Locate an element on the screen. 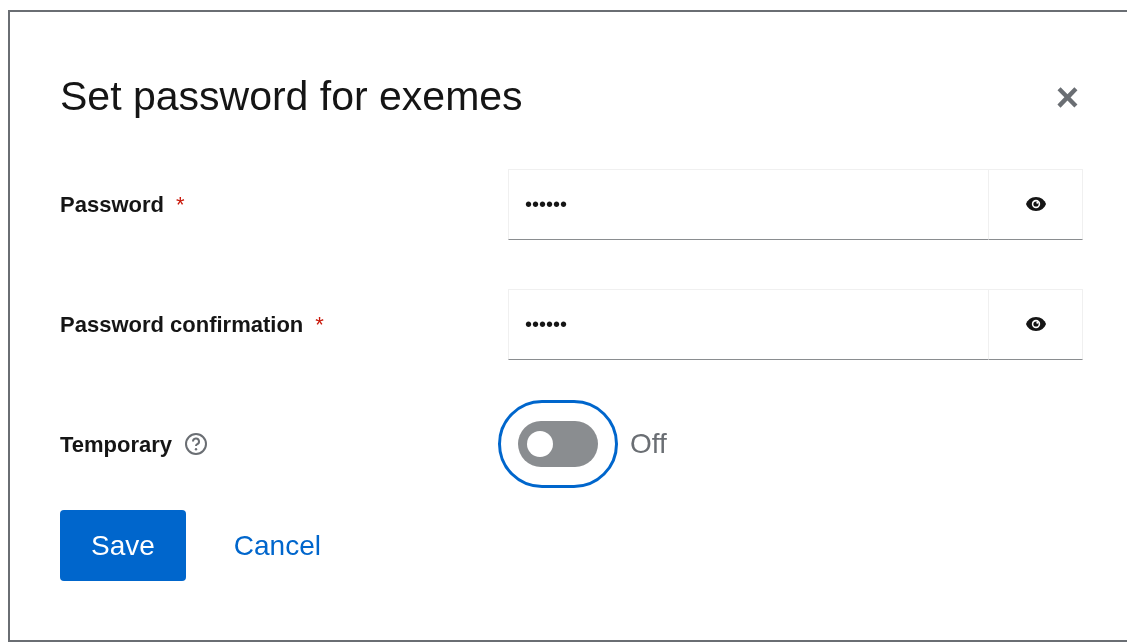 Image resolution: width=1127 pixels, height=644 pixels. help-icon is located at coordinates (196, 444).